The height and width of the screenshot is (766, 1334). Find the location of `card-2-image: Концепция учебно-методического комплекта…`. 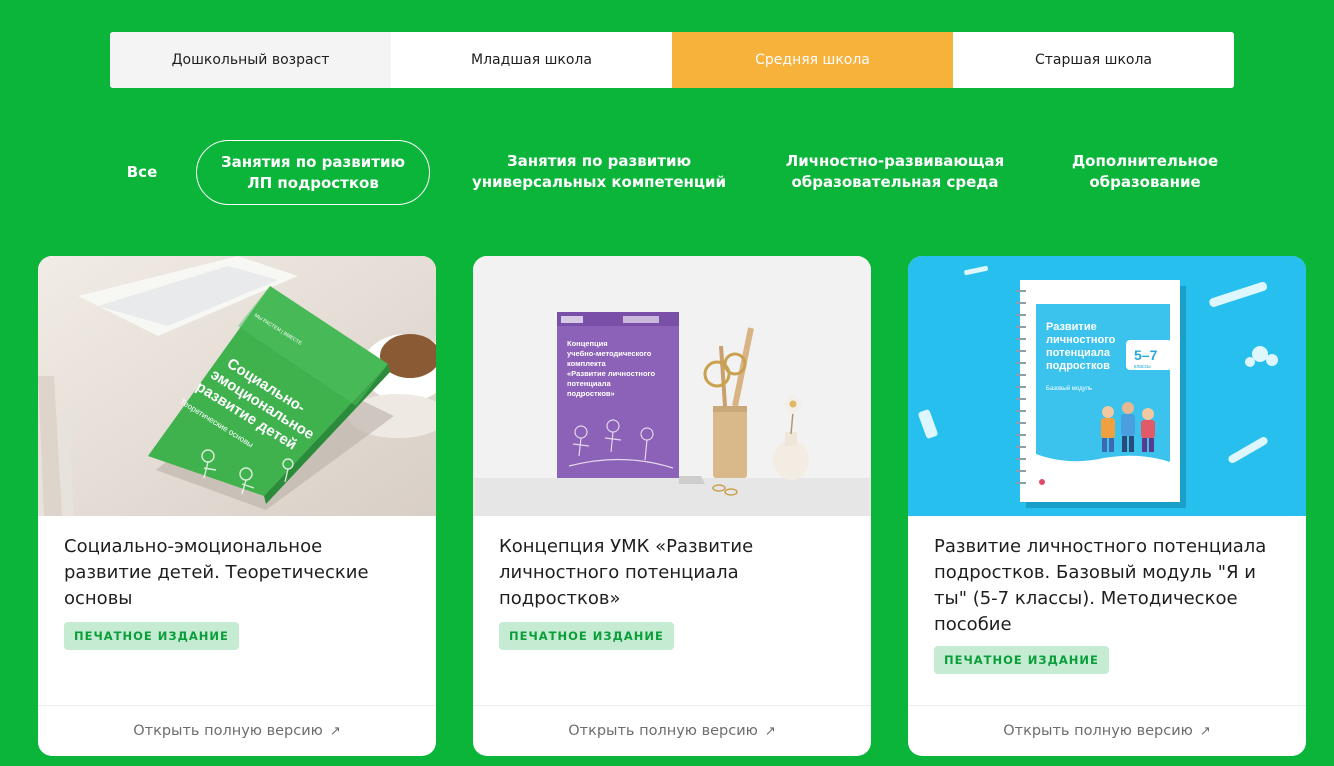

card-2-image: Концепция учебно-методического комплекта… is located at coordinates (672, 386).